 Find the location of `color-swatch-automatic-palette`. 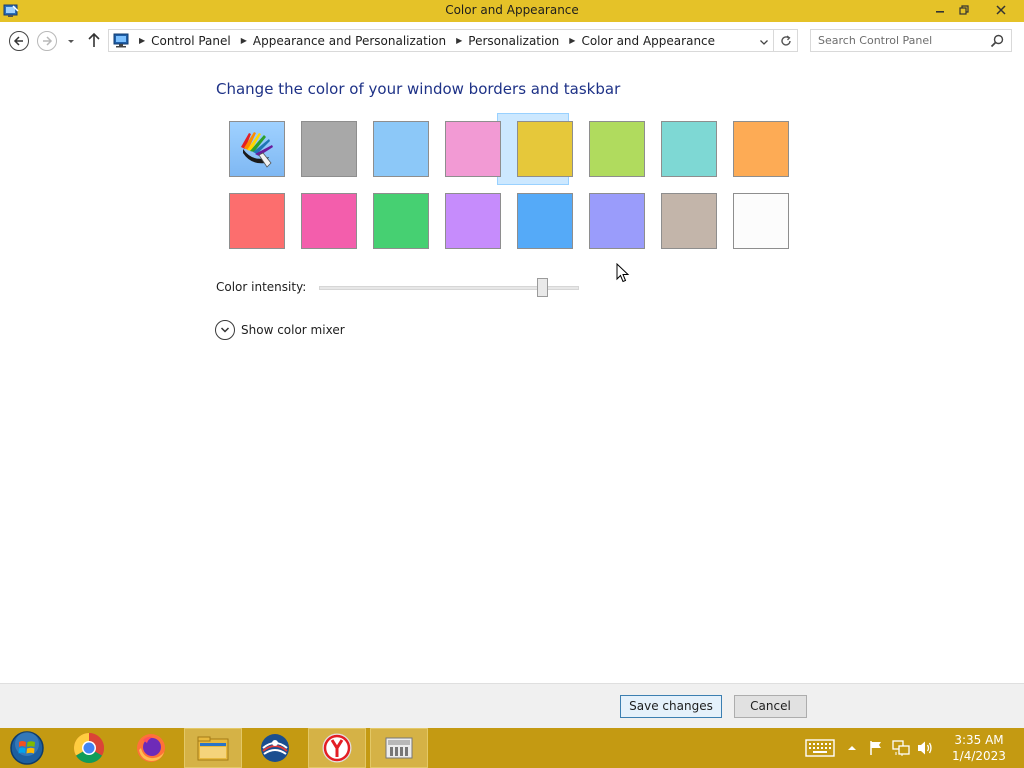

color-swatch-automatic-palette is located at coordinates (257, 149).